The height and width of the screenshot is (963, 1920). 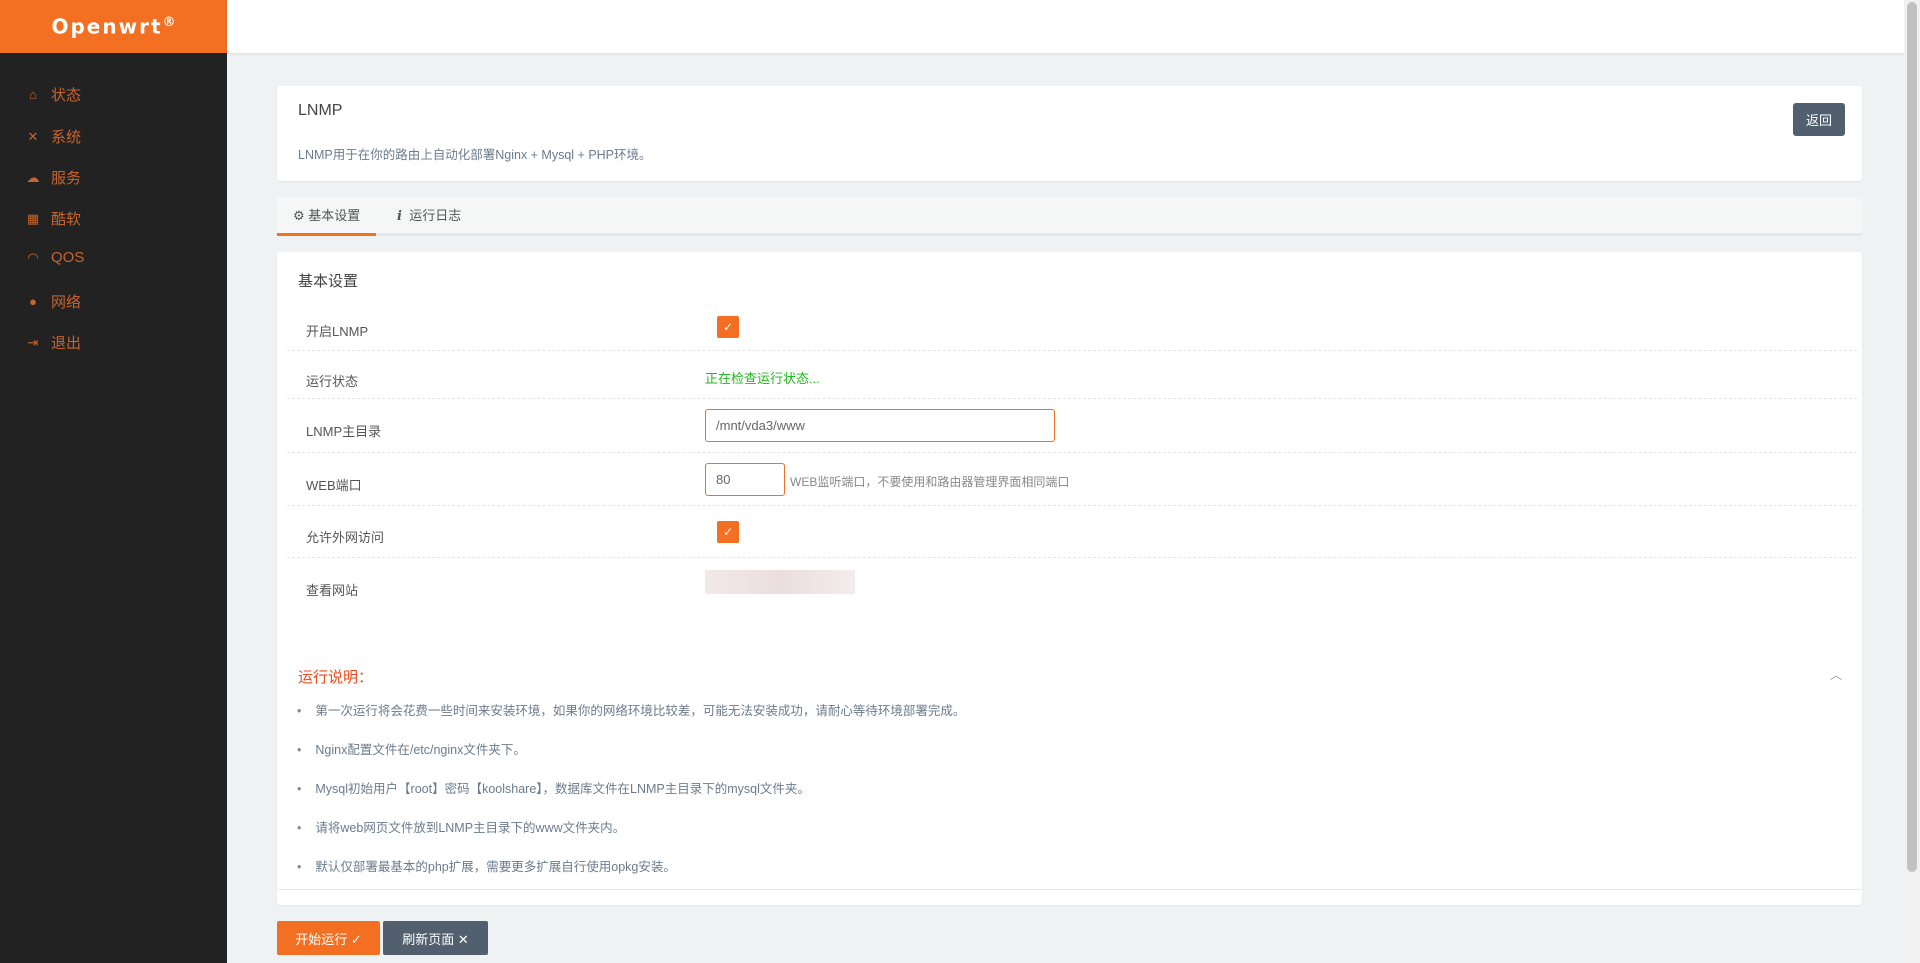 I want to click on brand-logo: Openwrt®, so click(x=113, y=26).